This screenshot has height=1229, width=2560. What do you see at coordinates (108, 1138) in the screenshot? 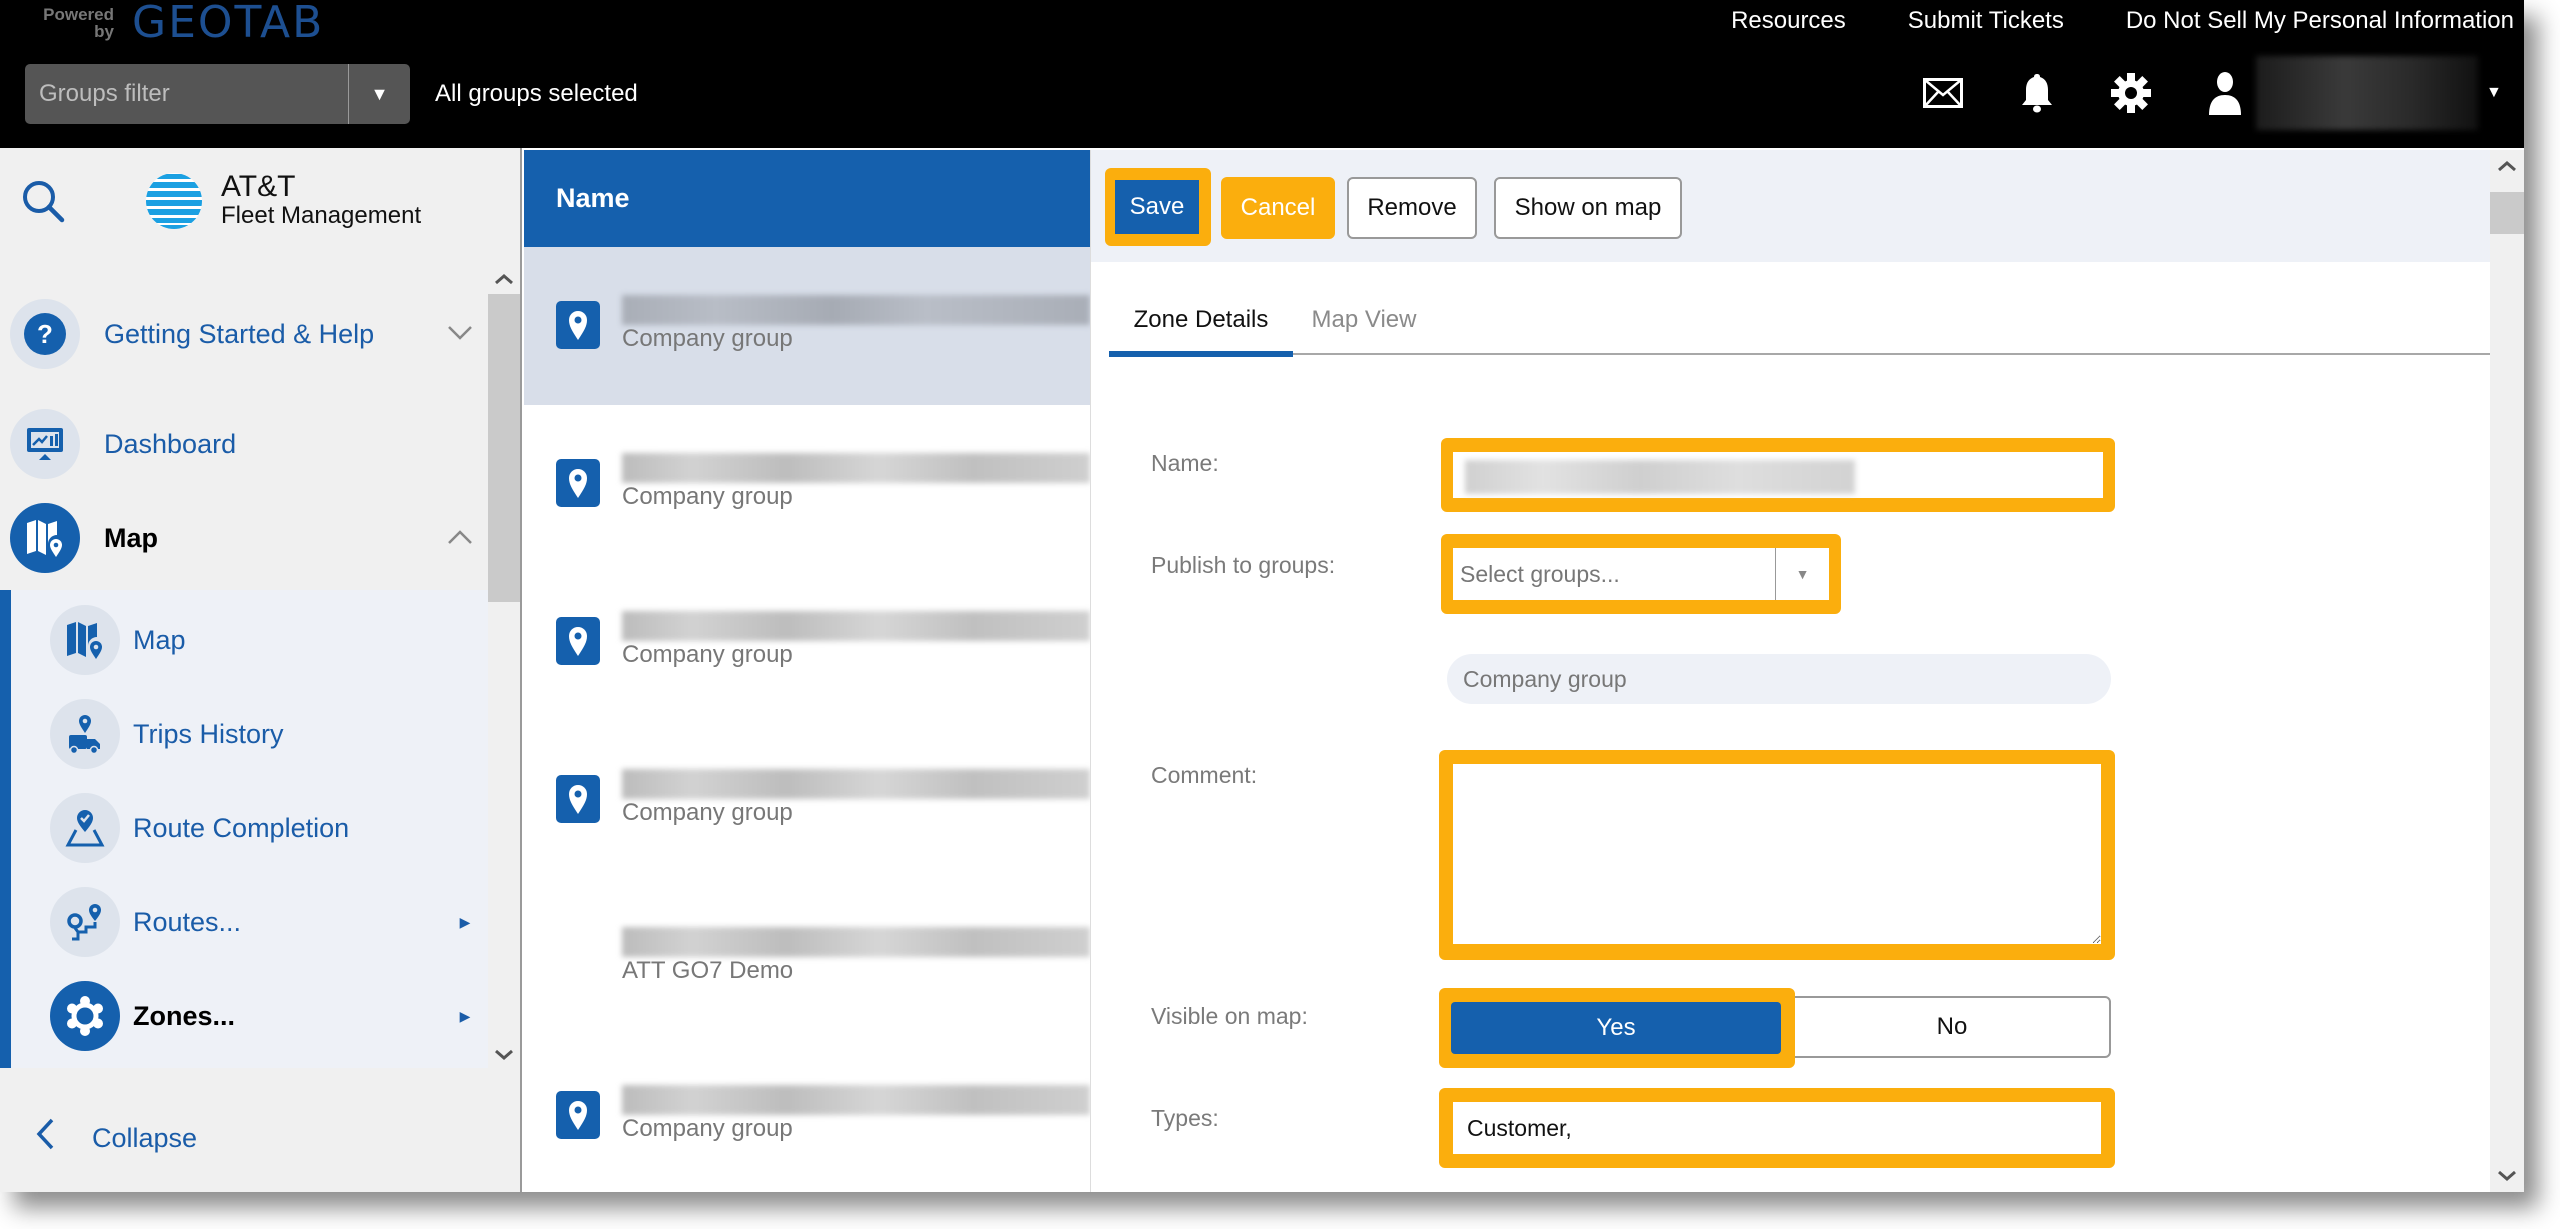
I see `collapse-button: Collapse` at bounding box center [108, 1138].